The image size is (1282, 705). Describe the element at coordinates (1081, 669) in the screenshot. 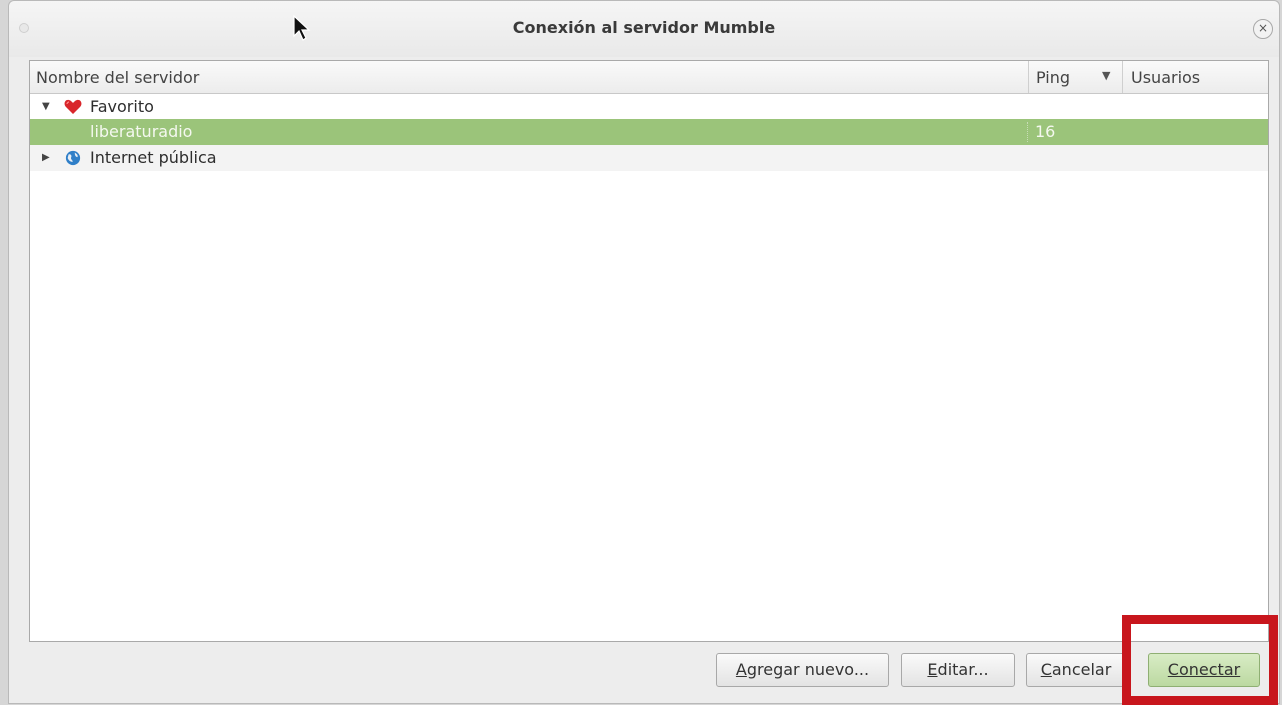

I see `button-label: ancelar` at that location.